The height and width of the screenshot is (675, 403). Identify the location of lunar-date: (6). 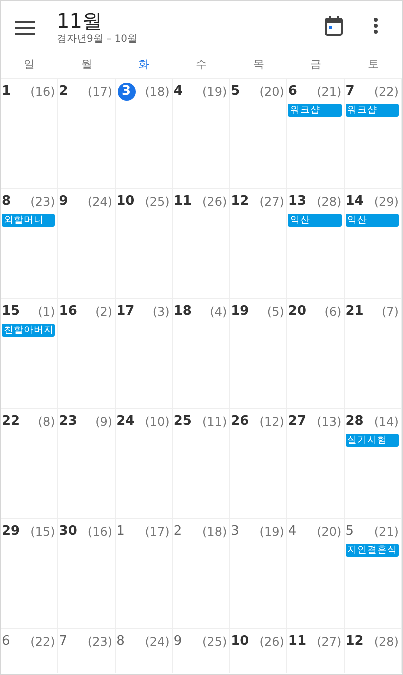
(333, 312).